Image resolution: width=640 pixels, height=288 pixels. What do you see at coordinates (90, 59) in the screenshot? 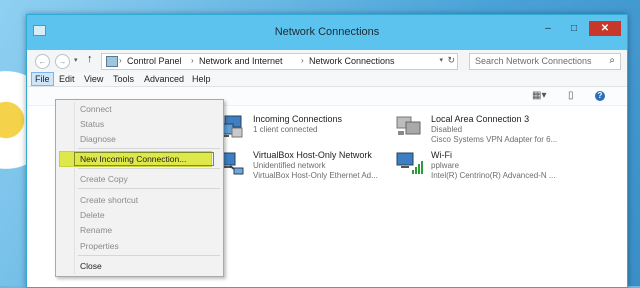
I see `up-button: ↑` at bounding box center [90, 59].